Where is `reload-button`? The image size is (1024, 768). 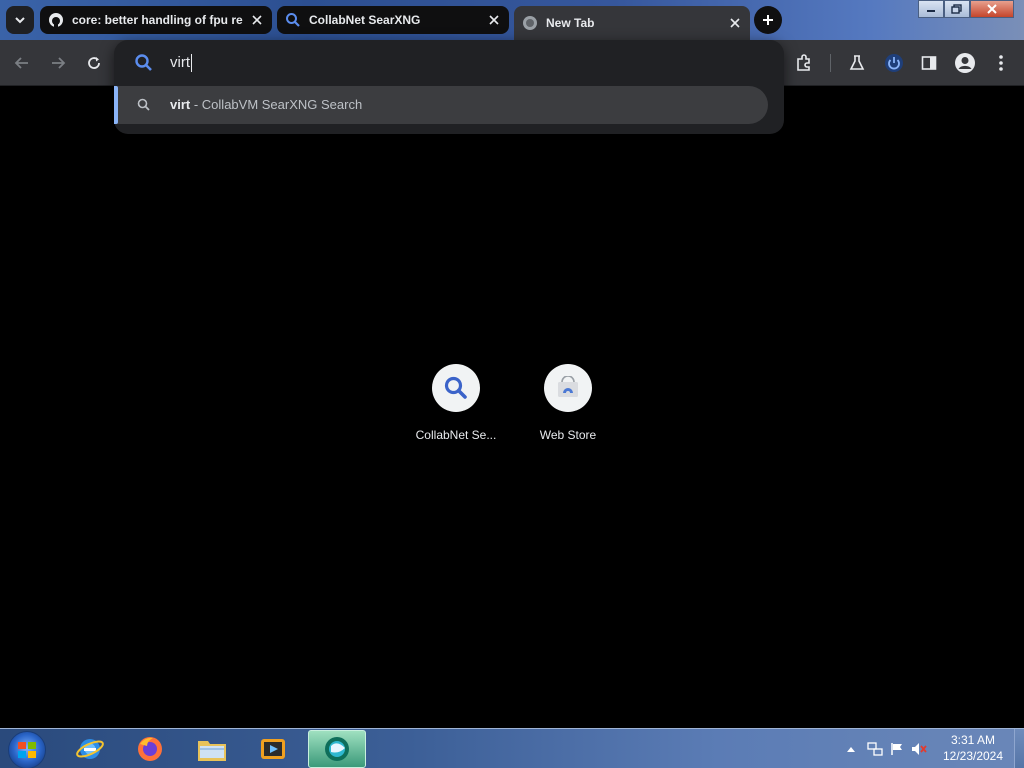
reload-button is located at coordinates (94, 63).